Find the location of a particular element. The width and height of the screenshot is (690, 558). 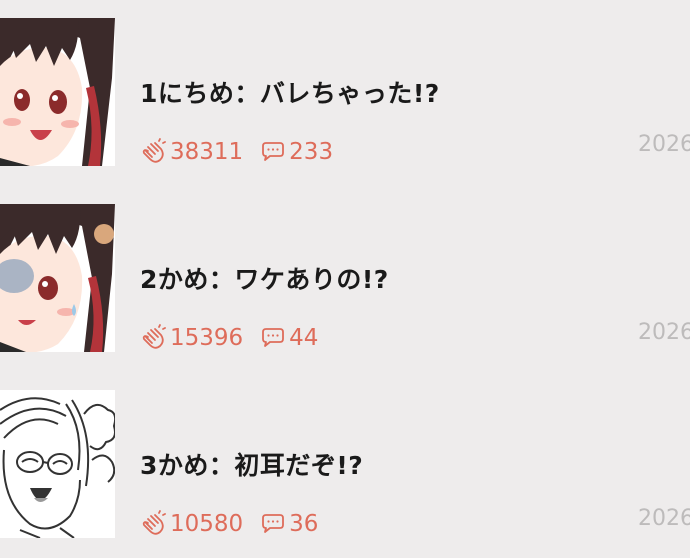

episode-date-3: 2026 is located at coordinates (664, 518).